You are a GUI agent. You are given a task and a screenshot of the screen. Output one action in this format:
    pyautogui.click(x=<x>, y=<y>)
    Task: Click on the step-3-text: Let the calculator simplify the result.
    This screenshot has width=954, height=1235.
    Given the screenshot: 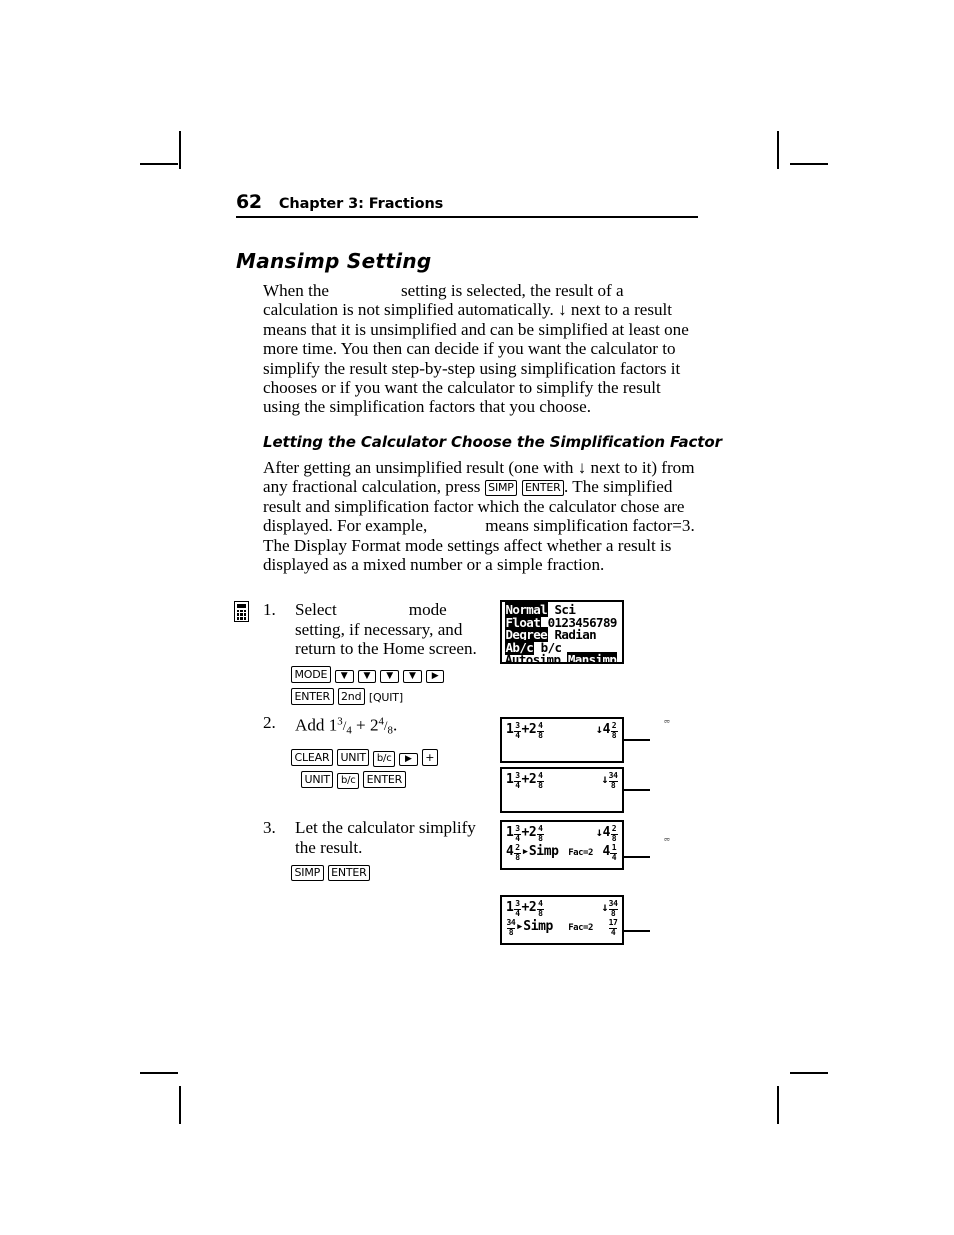 What is the action you would take?
    pyautogui.click(x=385, y=837)
    